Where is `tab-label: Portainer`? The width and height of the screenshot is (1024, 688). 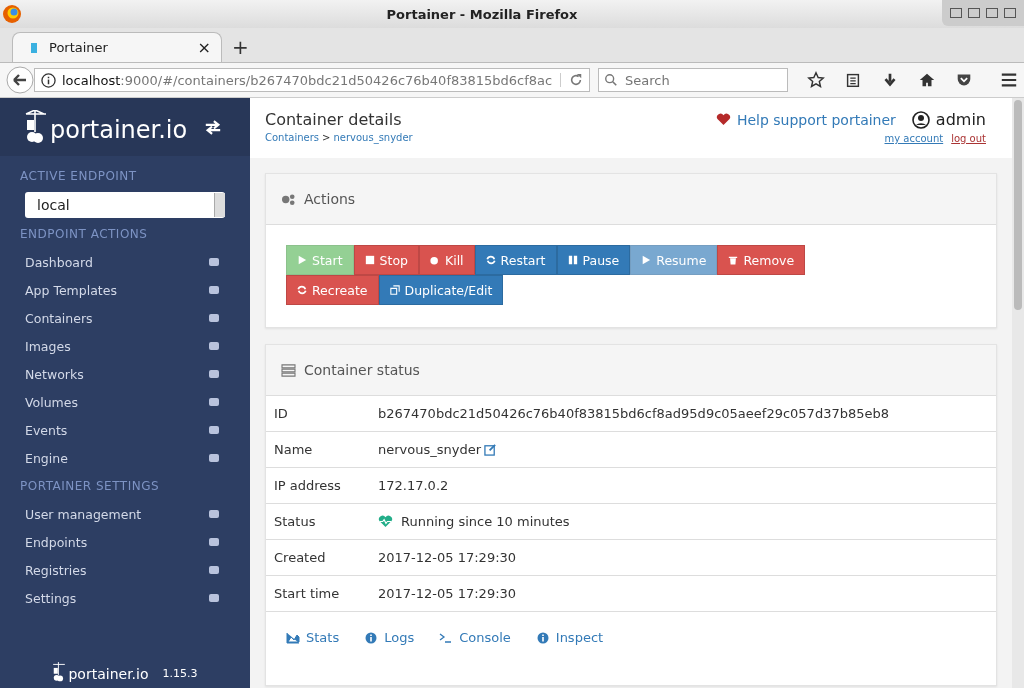
tab-label: Portainer is located at coordinates (79, 47).